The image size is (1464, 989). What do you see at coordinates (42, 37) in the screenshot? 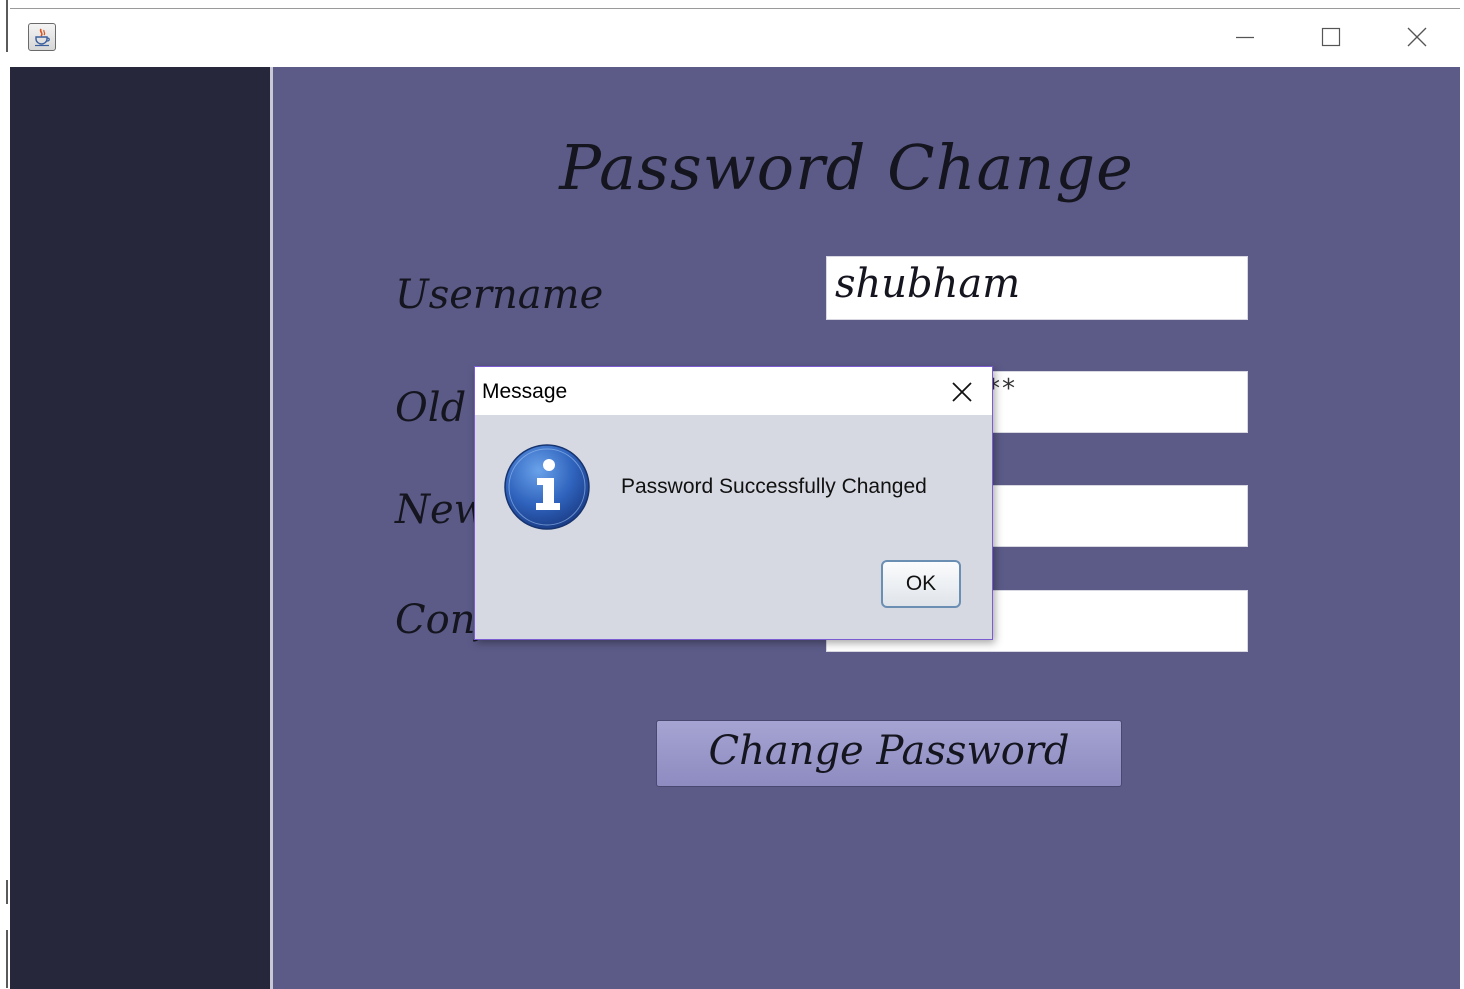
I see `java-coffee-cup-icon` at bounding box center [42, 37].